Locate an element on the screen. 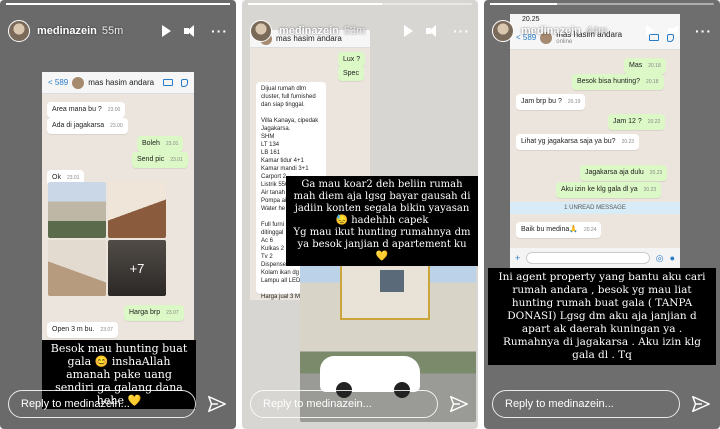 The height and width of the screenshot is (429, 720). chat-message: Jam brp bu ? 20.19 is located at coordinates (551, 102).